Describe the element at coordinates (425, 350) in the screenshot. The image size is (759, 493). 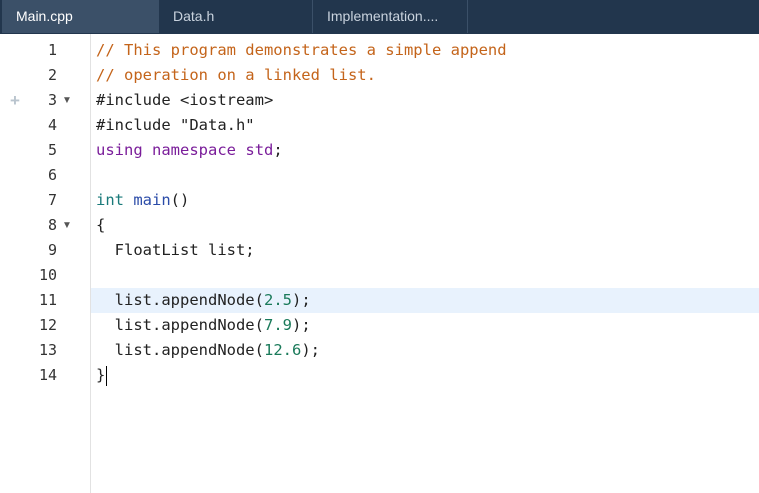
I see `code-line: list.appendNode(12.6);` at that location.